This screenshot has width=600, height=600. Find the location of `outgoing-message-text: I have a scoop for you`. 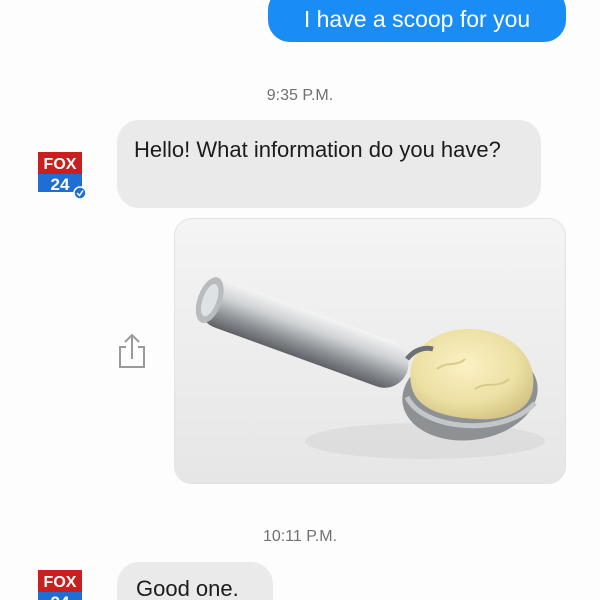

outgoing-message-text: I have a scoop for you is located at coordinates (417, 19).